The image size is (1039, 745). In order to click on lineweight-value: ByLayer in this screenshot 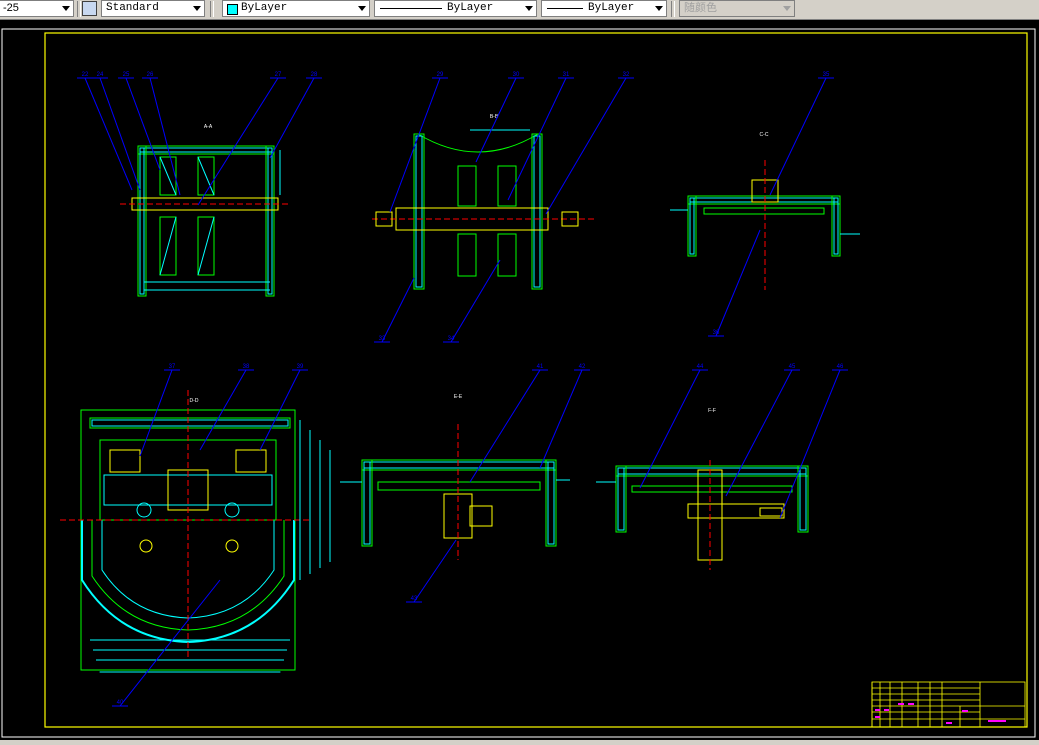, I will do `click(611, 8)`.